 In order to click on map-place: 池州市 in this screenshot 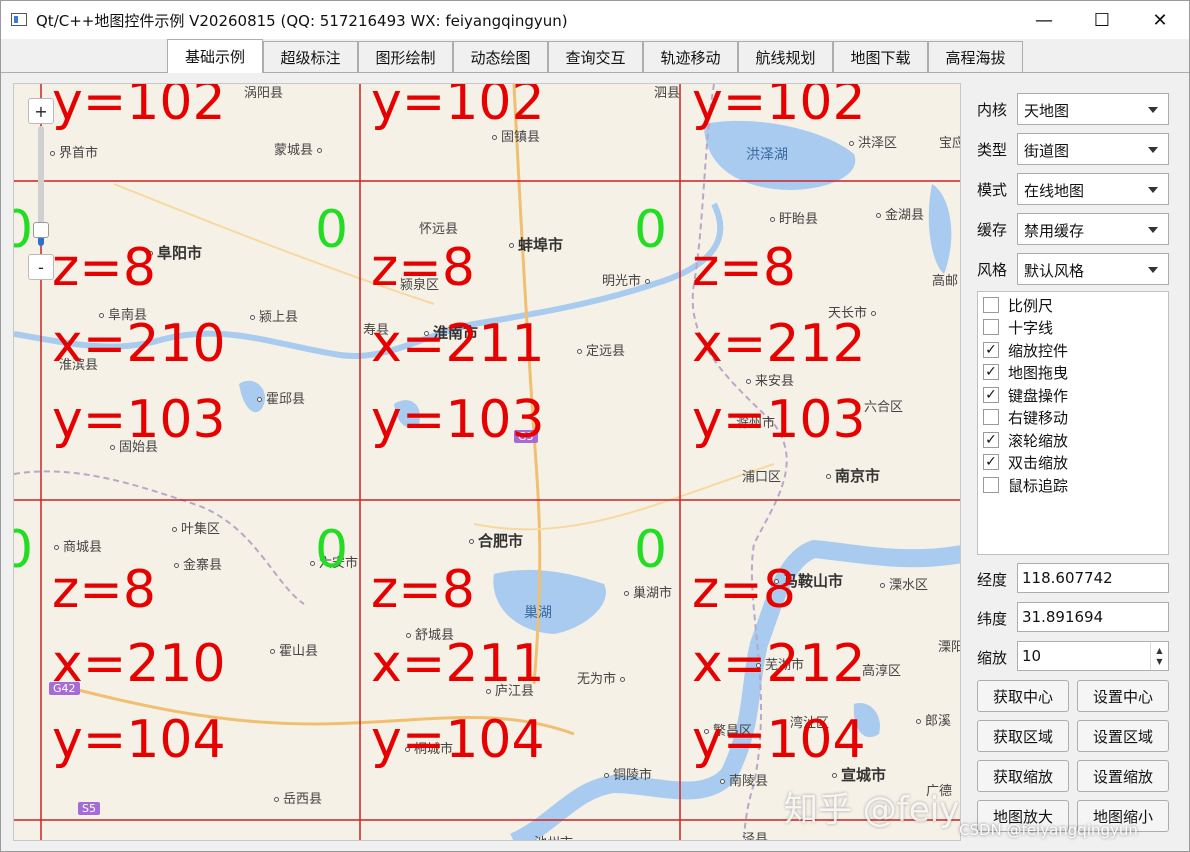, I will do `click(553, 836)`.